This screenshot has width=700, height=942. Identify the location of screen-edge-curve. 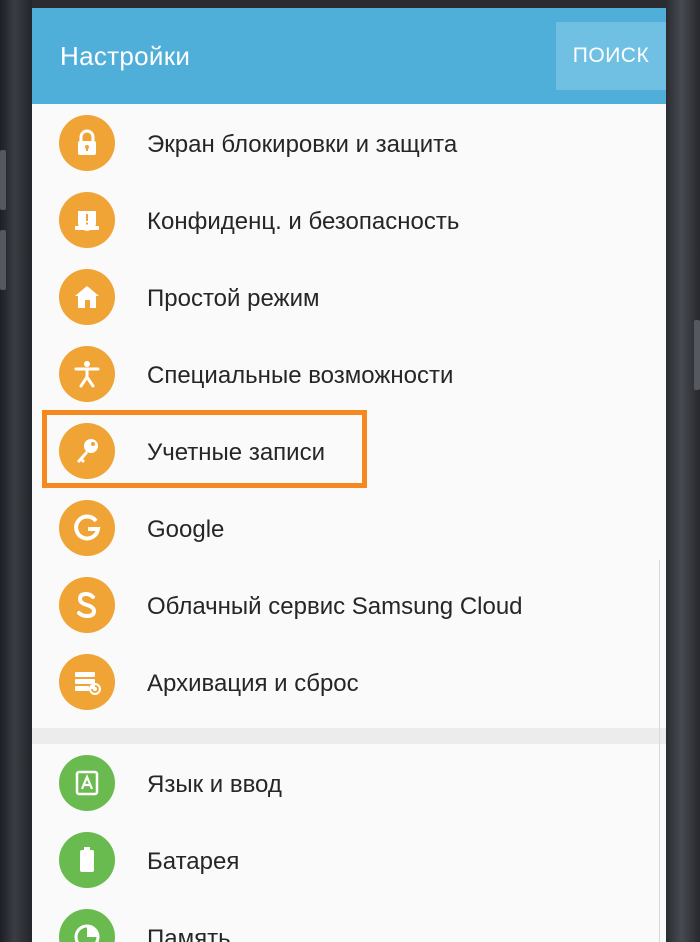
(662, 751).